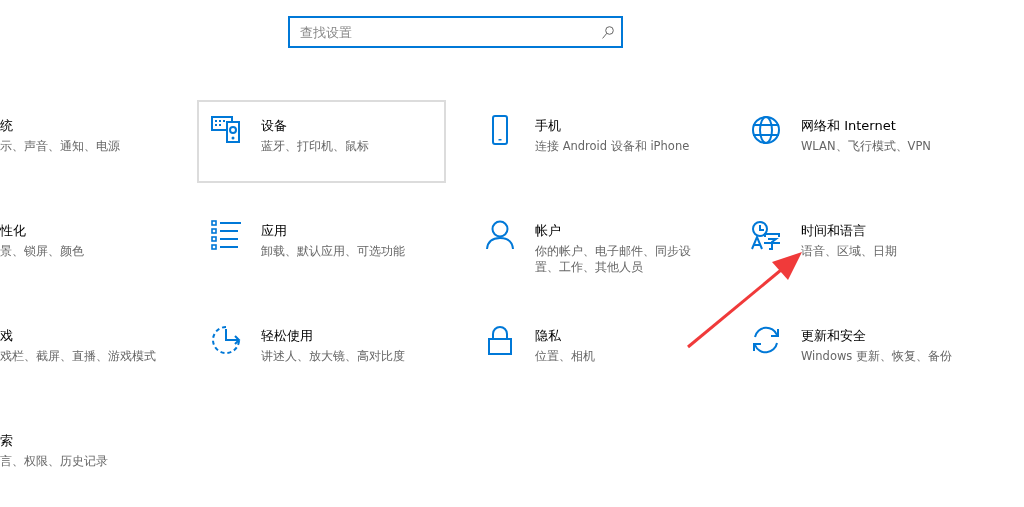 The image size is (1024, 507). I want to click on tile-description: 位置、相机, so click(565, 356).